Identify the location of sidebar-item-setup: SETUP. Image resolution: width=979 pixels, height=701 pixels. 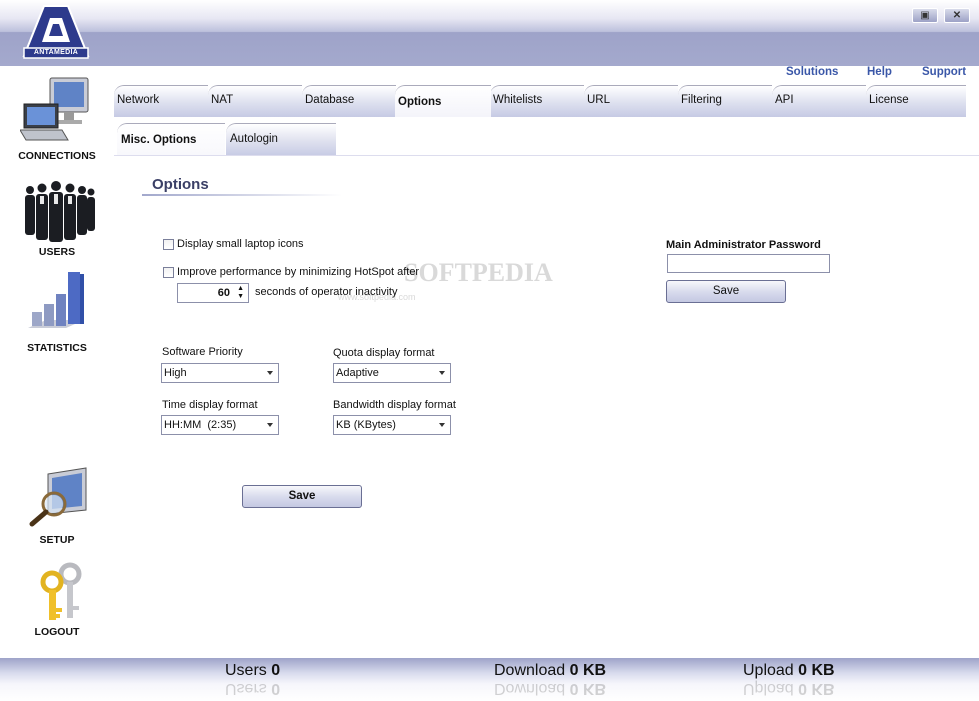
(57, 509).